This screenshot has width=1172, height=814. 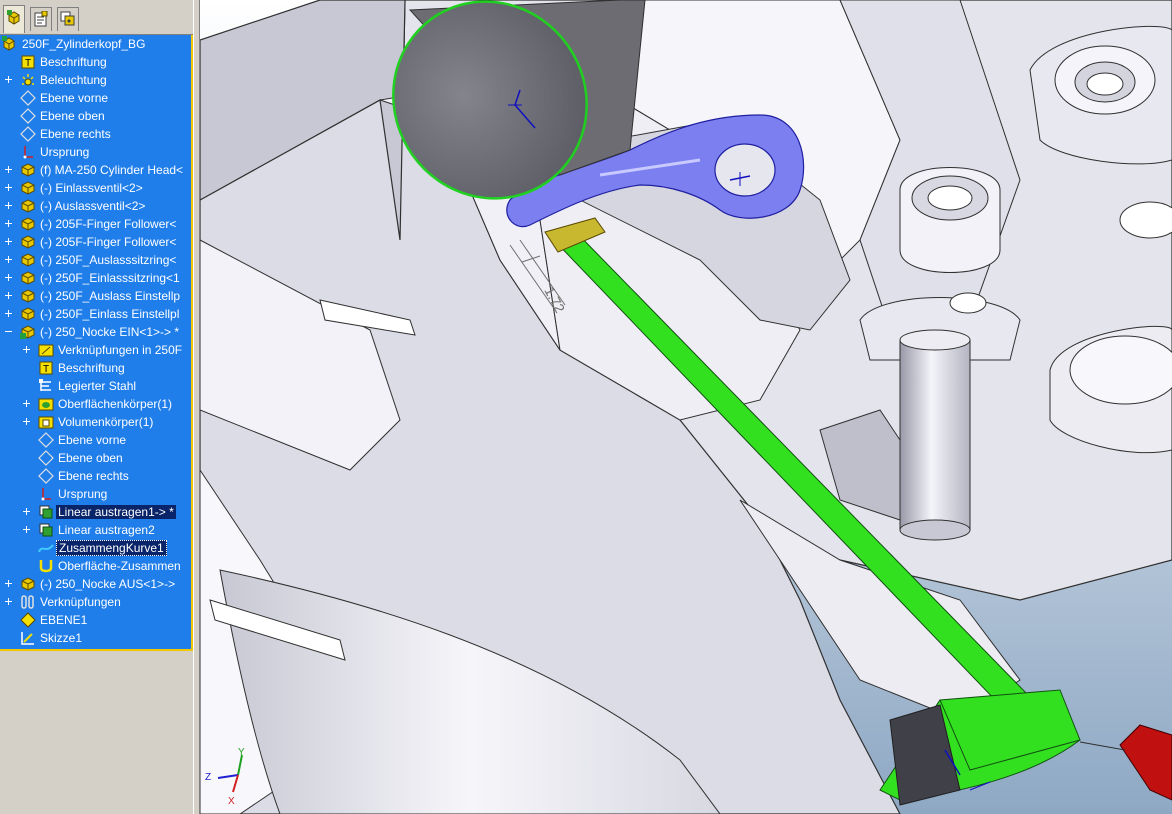 What do you see at coordinates (115, 404) in the screenshot?
I see `tree-item-label: Oberflächenkörper(1)` at bounding box center [115, 404].